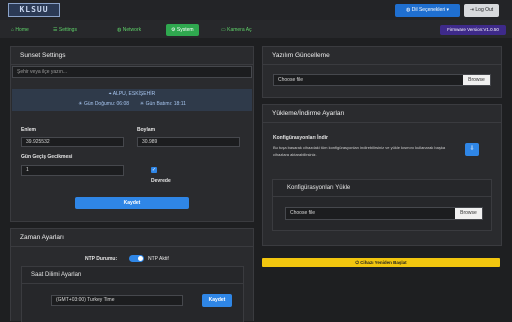 This screenshot has height=322, width=512. I want to click on config-browse-button: Browse, so click(468, 213).